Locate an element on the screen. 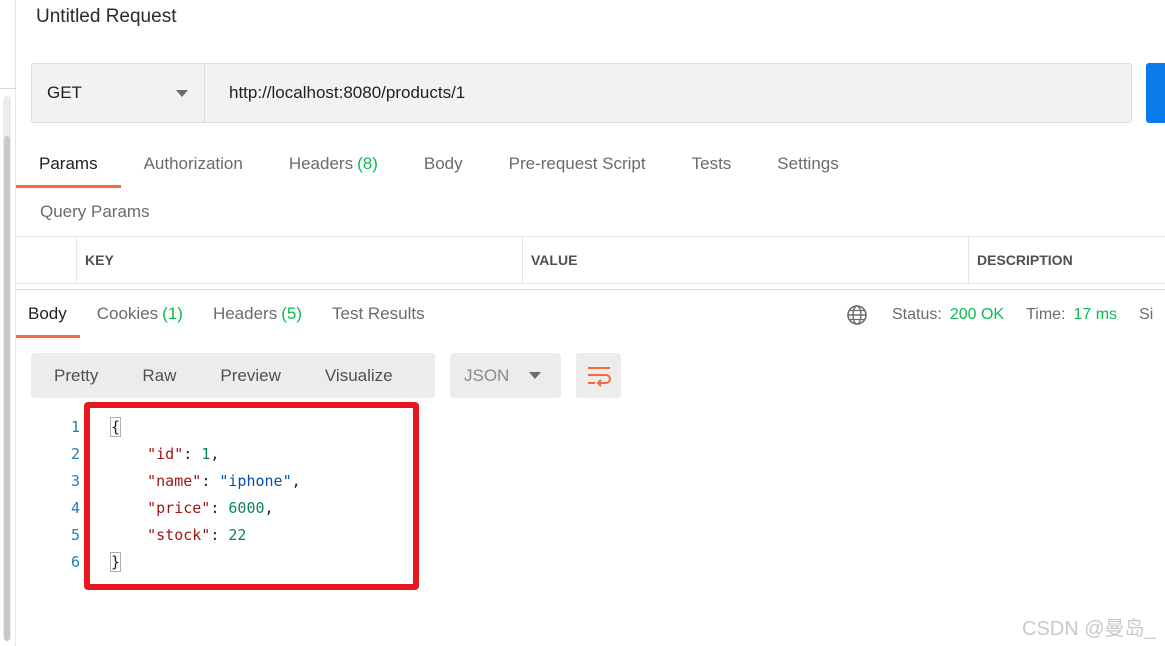 Image resolution: width=1165 pixels, height=646 pixels. scrollbar-thumb is located at coordinates (7, 388).